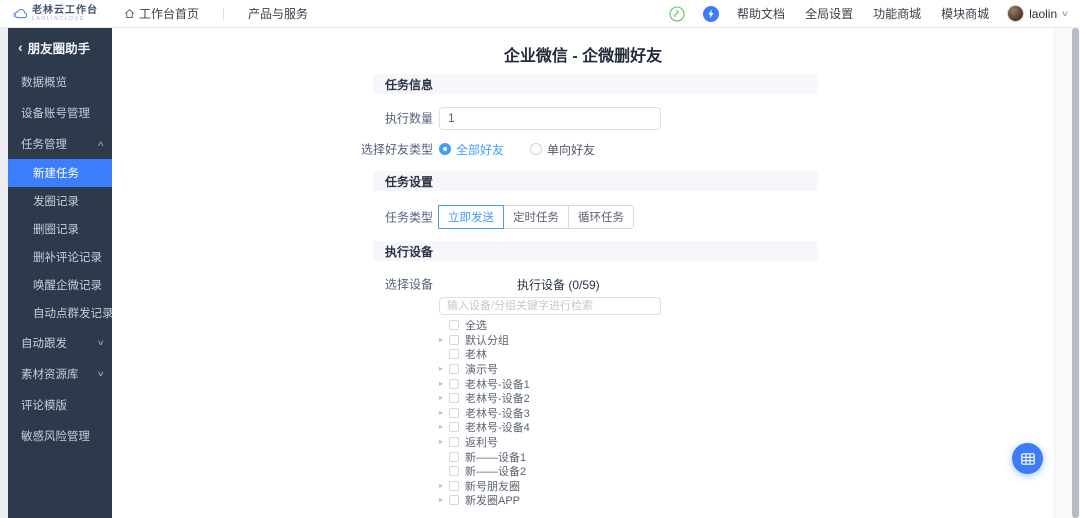  I want to click on device-label: 新——设备1, so click(496, 457).